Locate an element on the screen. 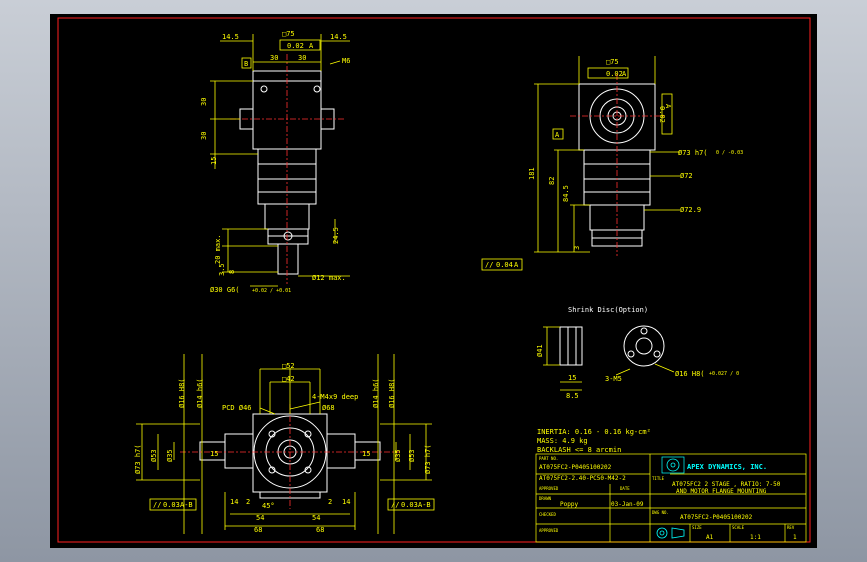 The image size is (867, 562). side-par-datum: A is located at coordinates (516, 265).